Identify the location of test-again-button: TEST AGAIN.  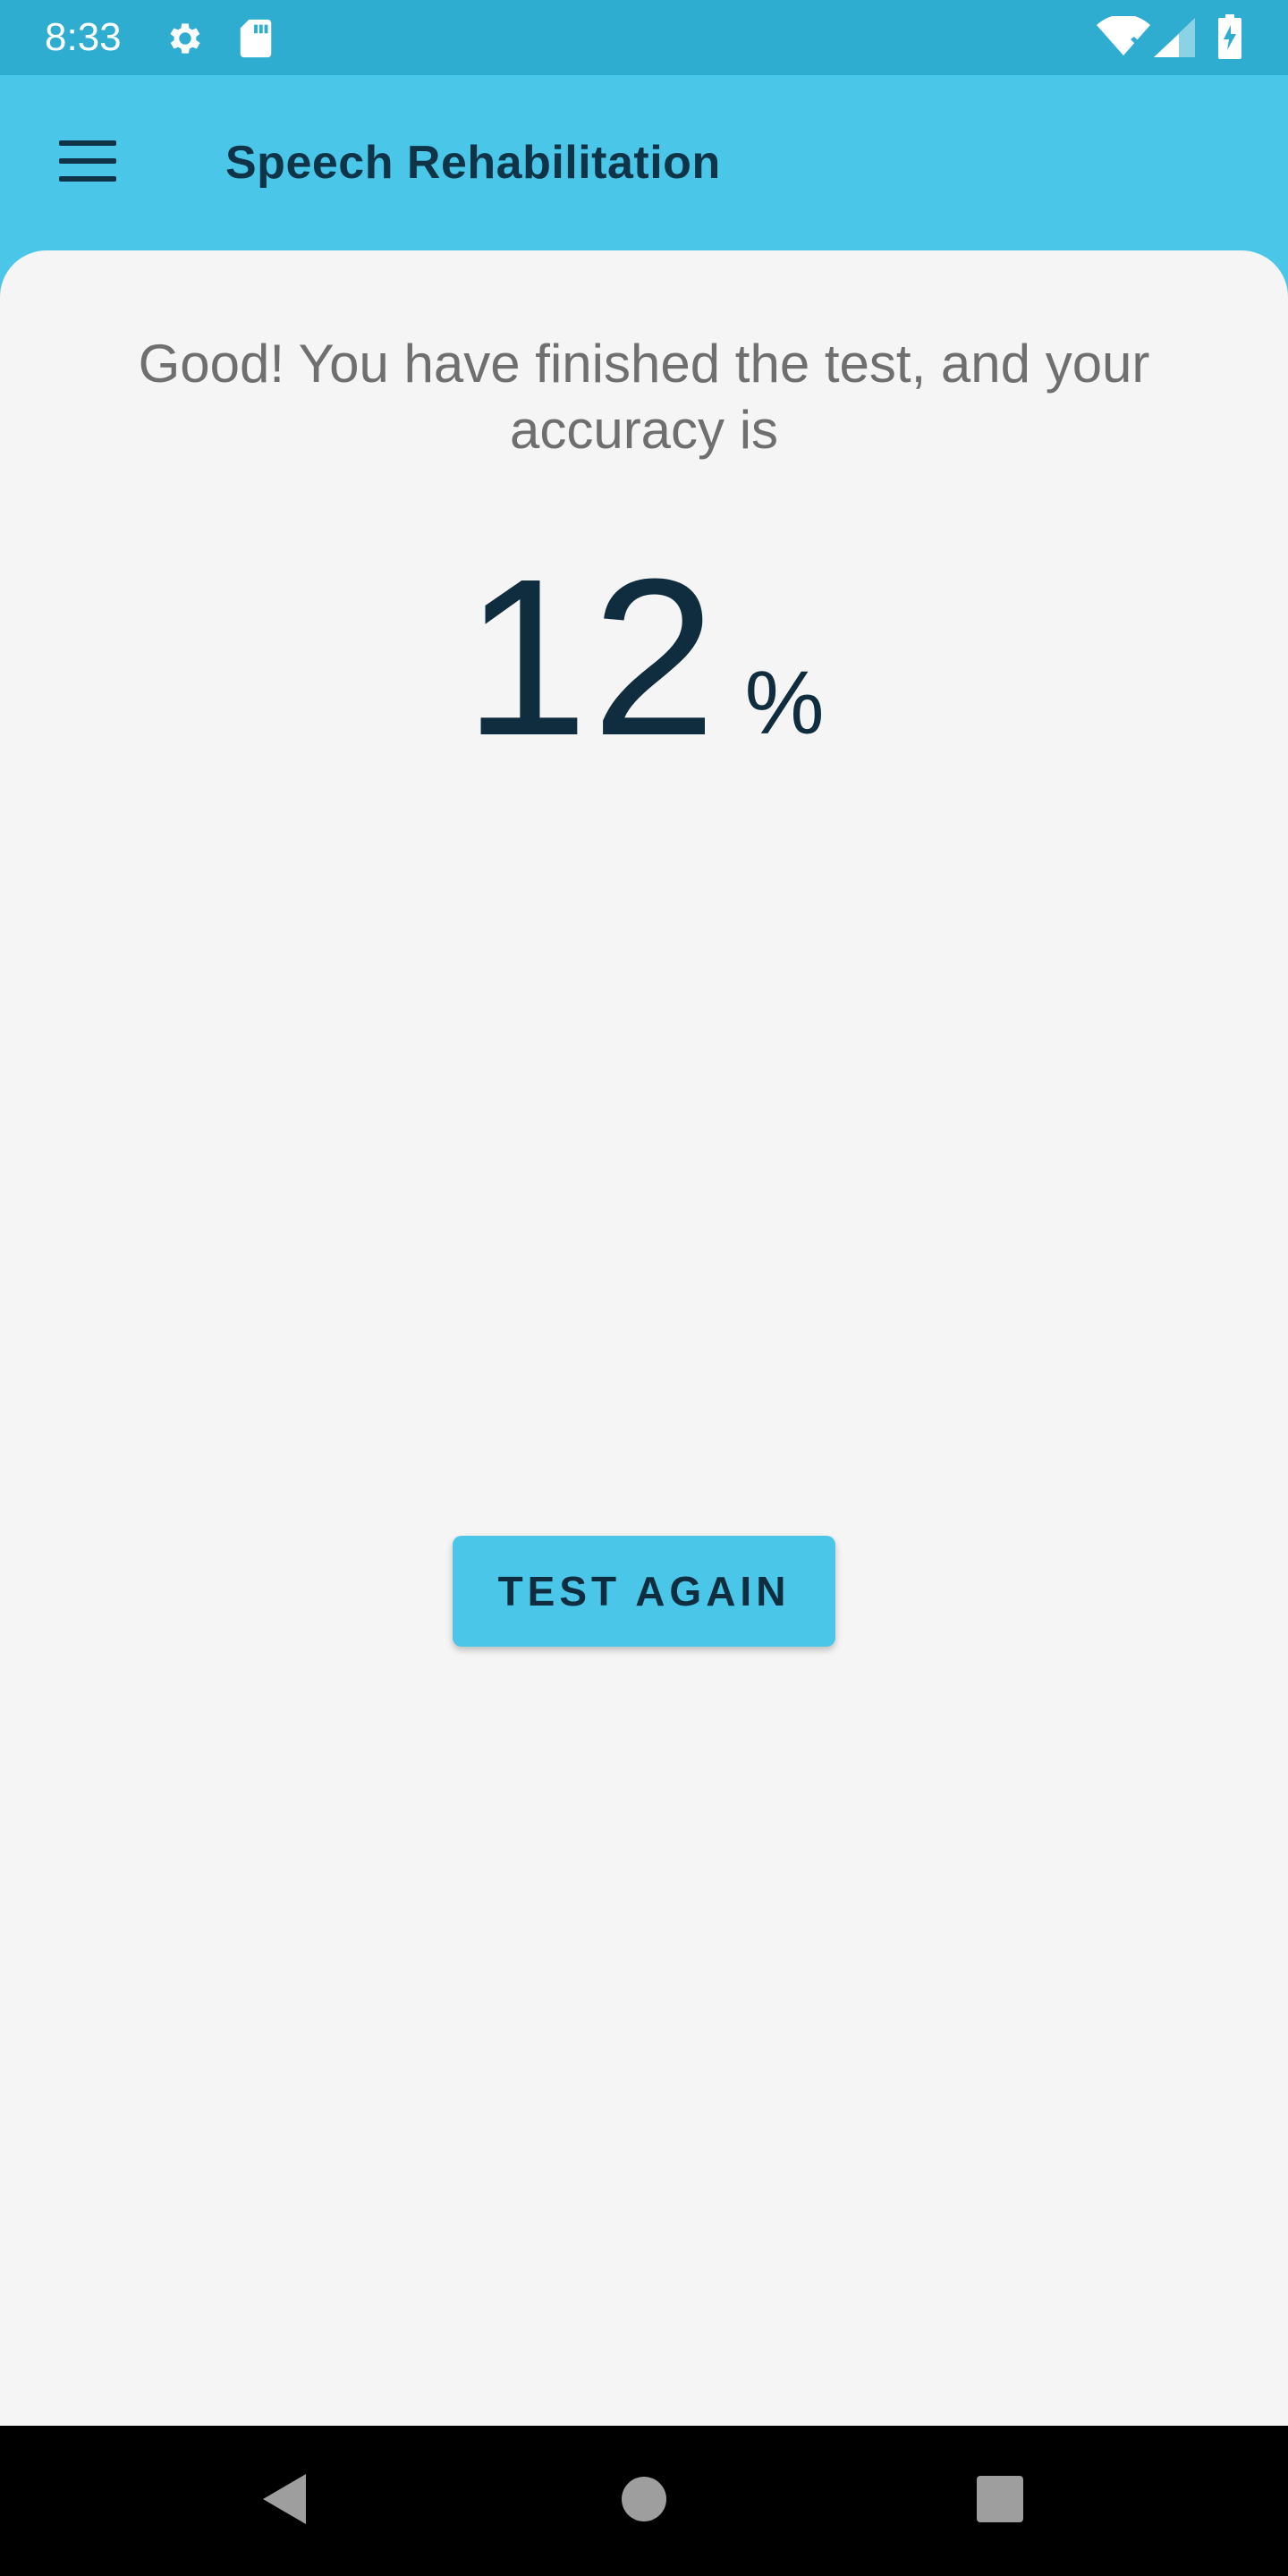
(644, 1591).